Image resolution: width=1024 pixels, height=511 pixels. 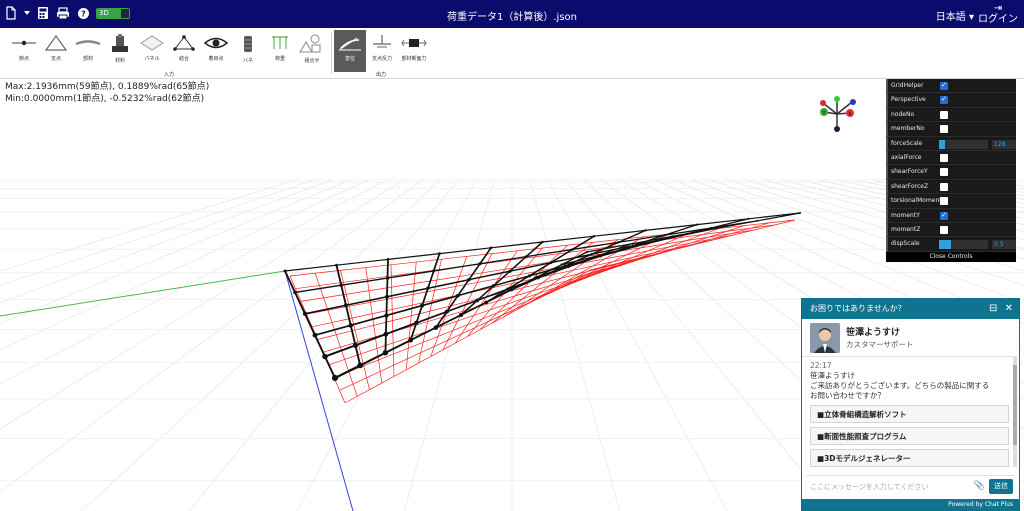 What do you see at coordinates (280, 50) in the screenshot?
I see `toolbar-load: 荷重` at bounding box center [280, 50].